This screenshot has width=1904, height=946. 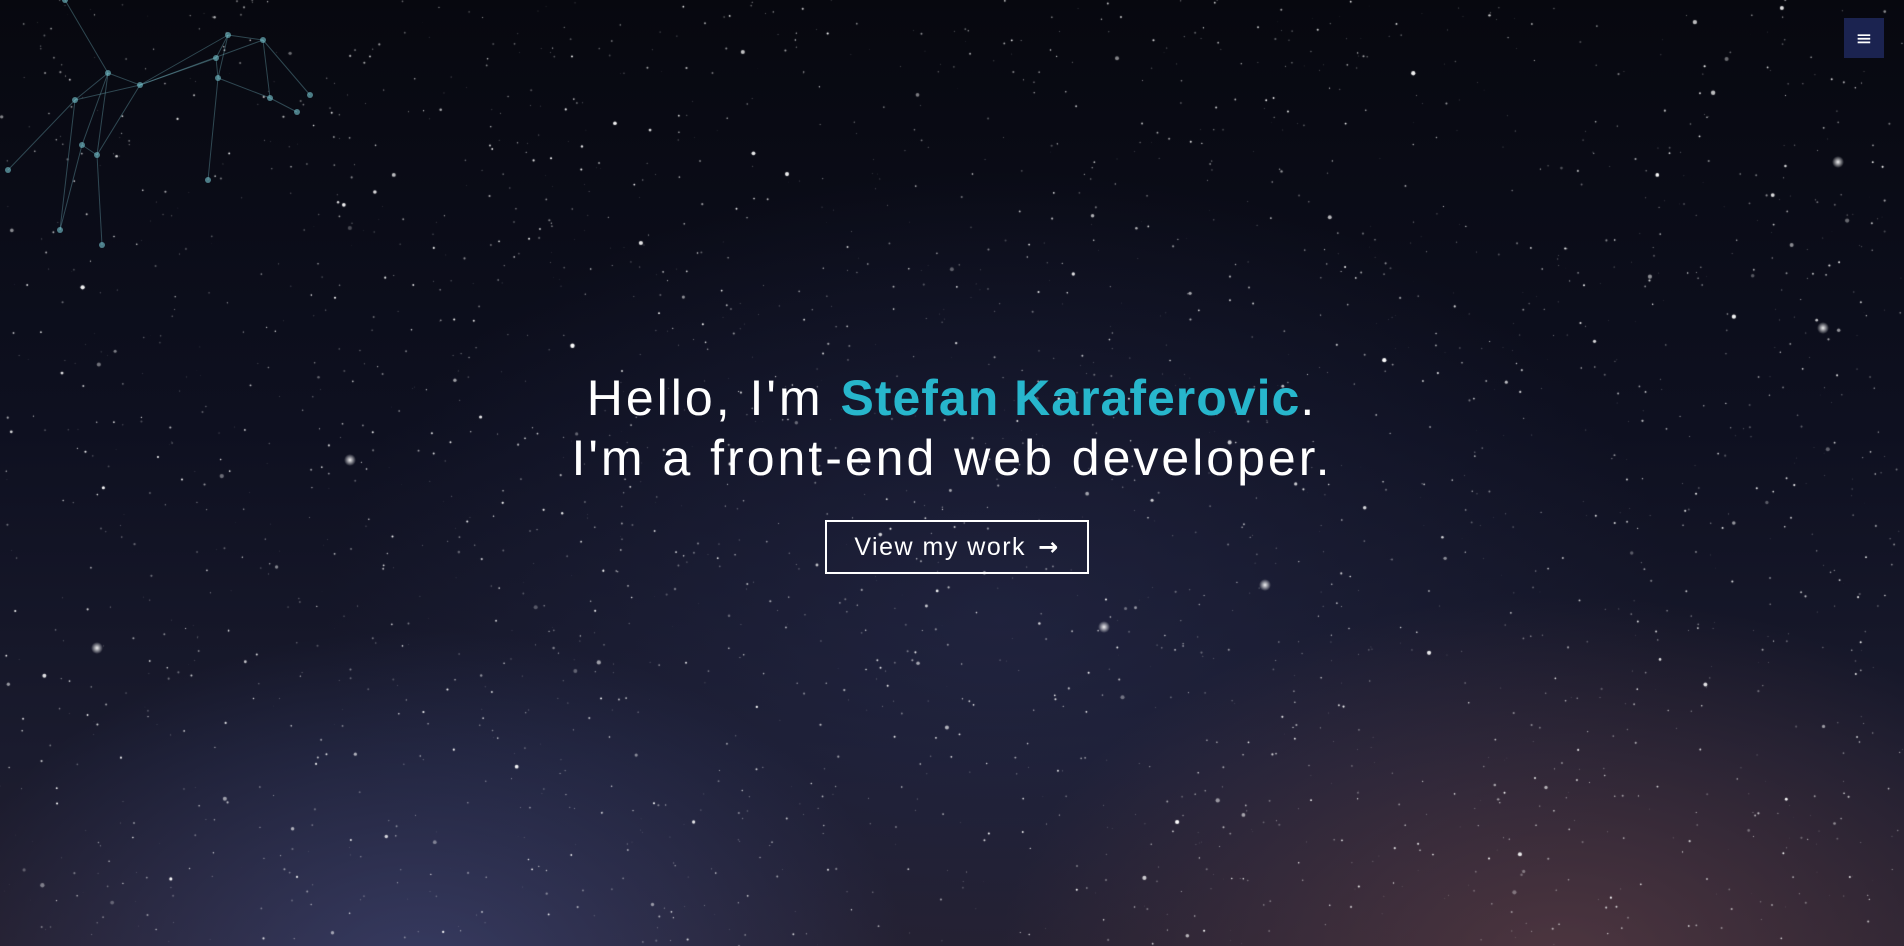 I want to click on hamburger-menu-icon: ≡, so click(x=1864, y=38).